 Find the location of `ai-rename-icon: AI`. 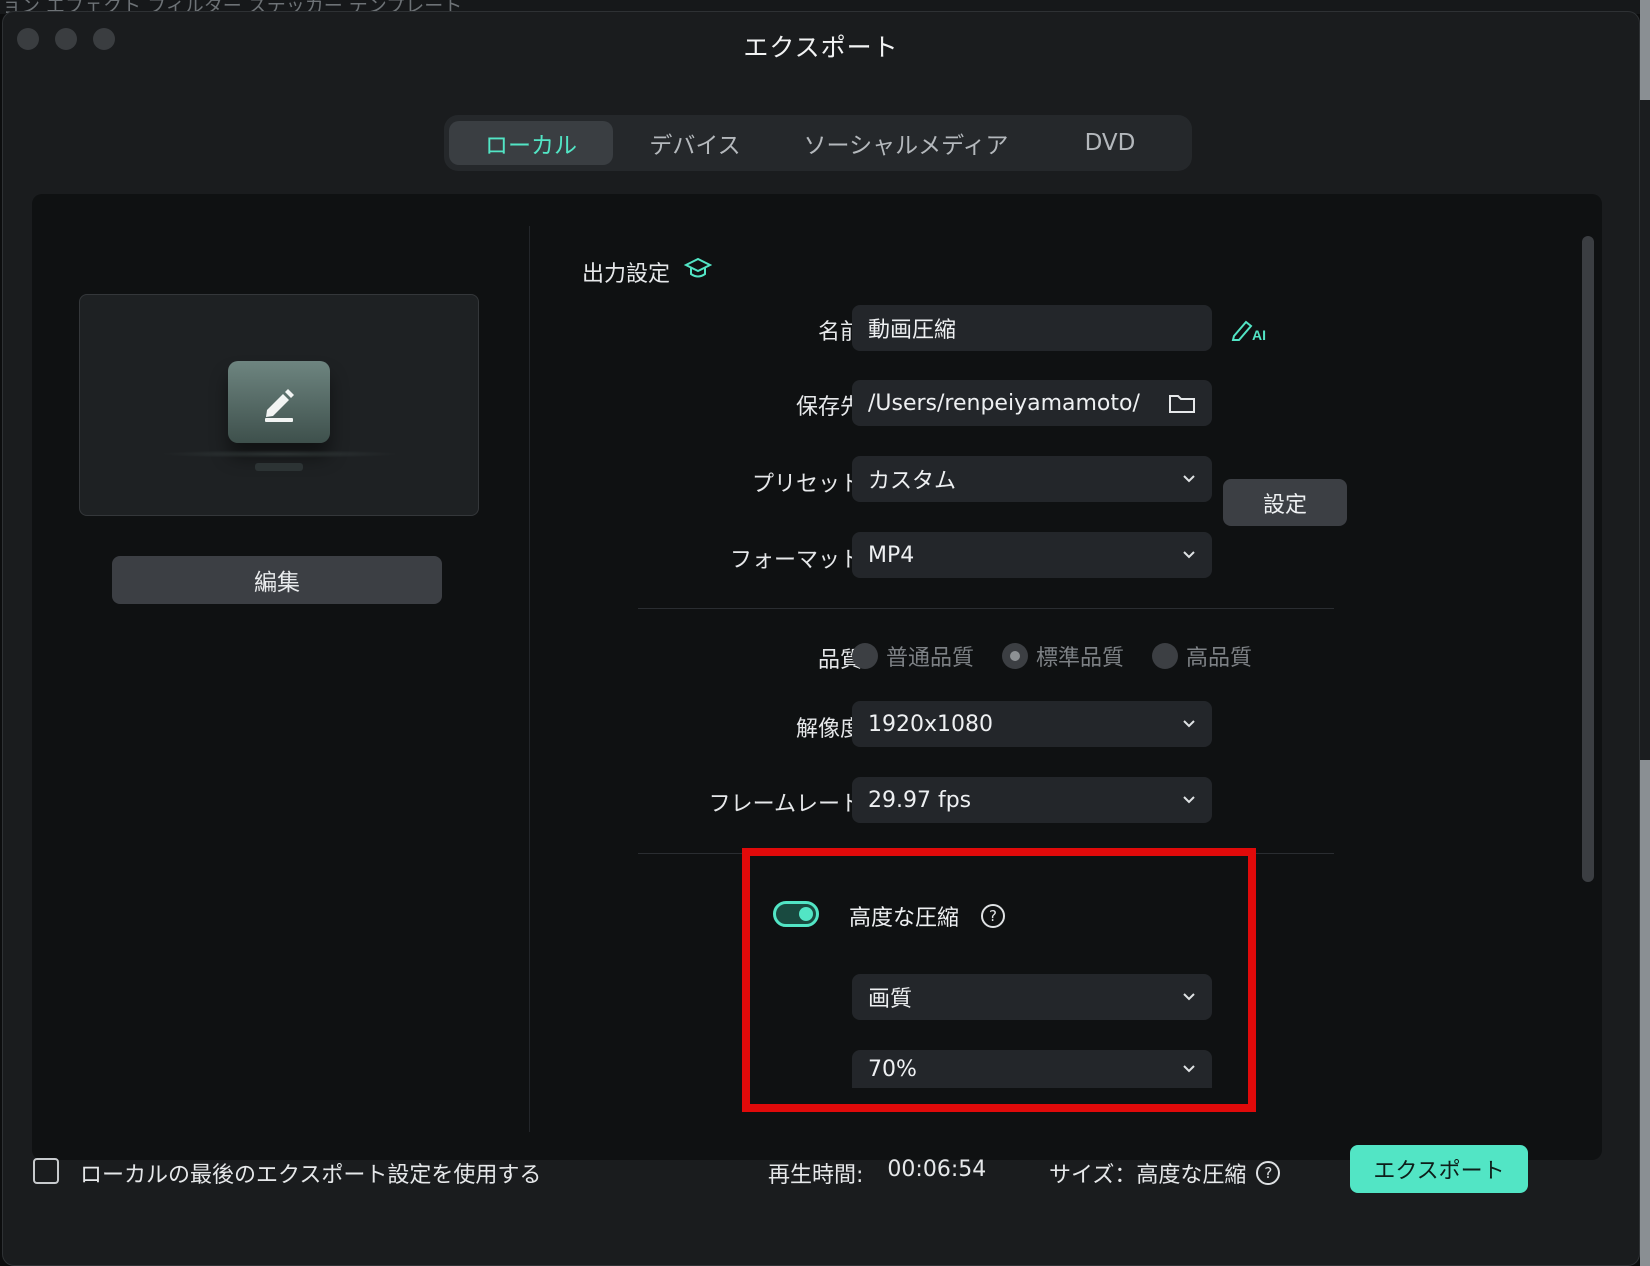

ai-rename-icon: AI is located at coordinates (1250, 331).